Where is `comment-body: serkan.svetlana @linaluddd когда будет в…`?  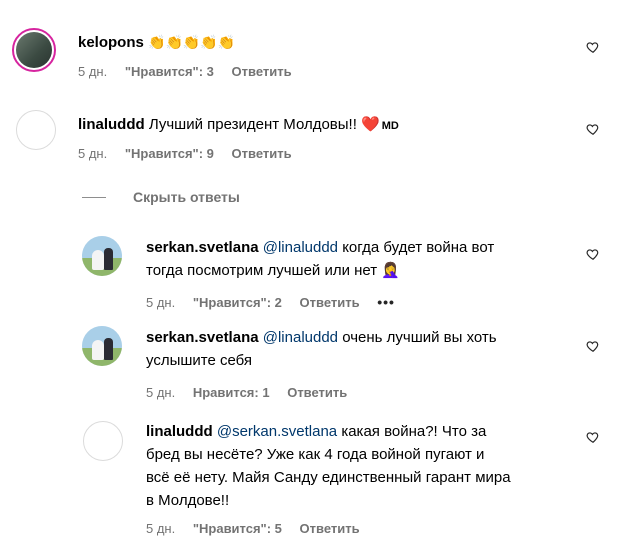
comment-body: serkan.svetlana @linaluddd когда будет в… is located at coordinates (320, 259).